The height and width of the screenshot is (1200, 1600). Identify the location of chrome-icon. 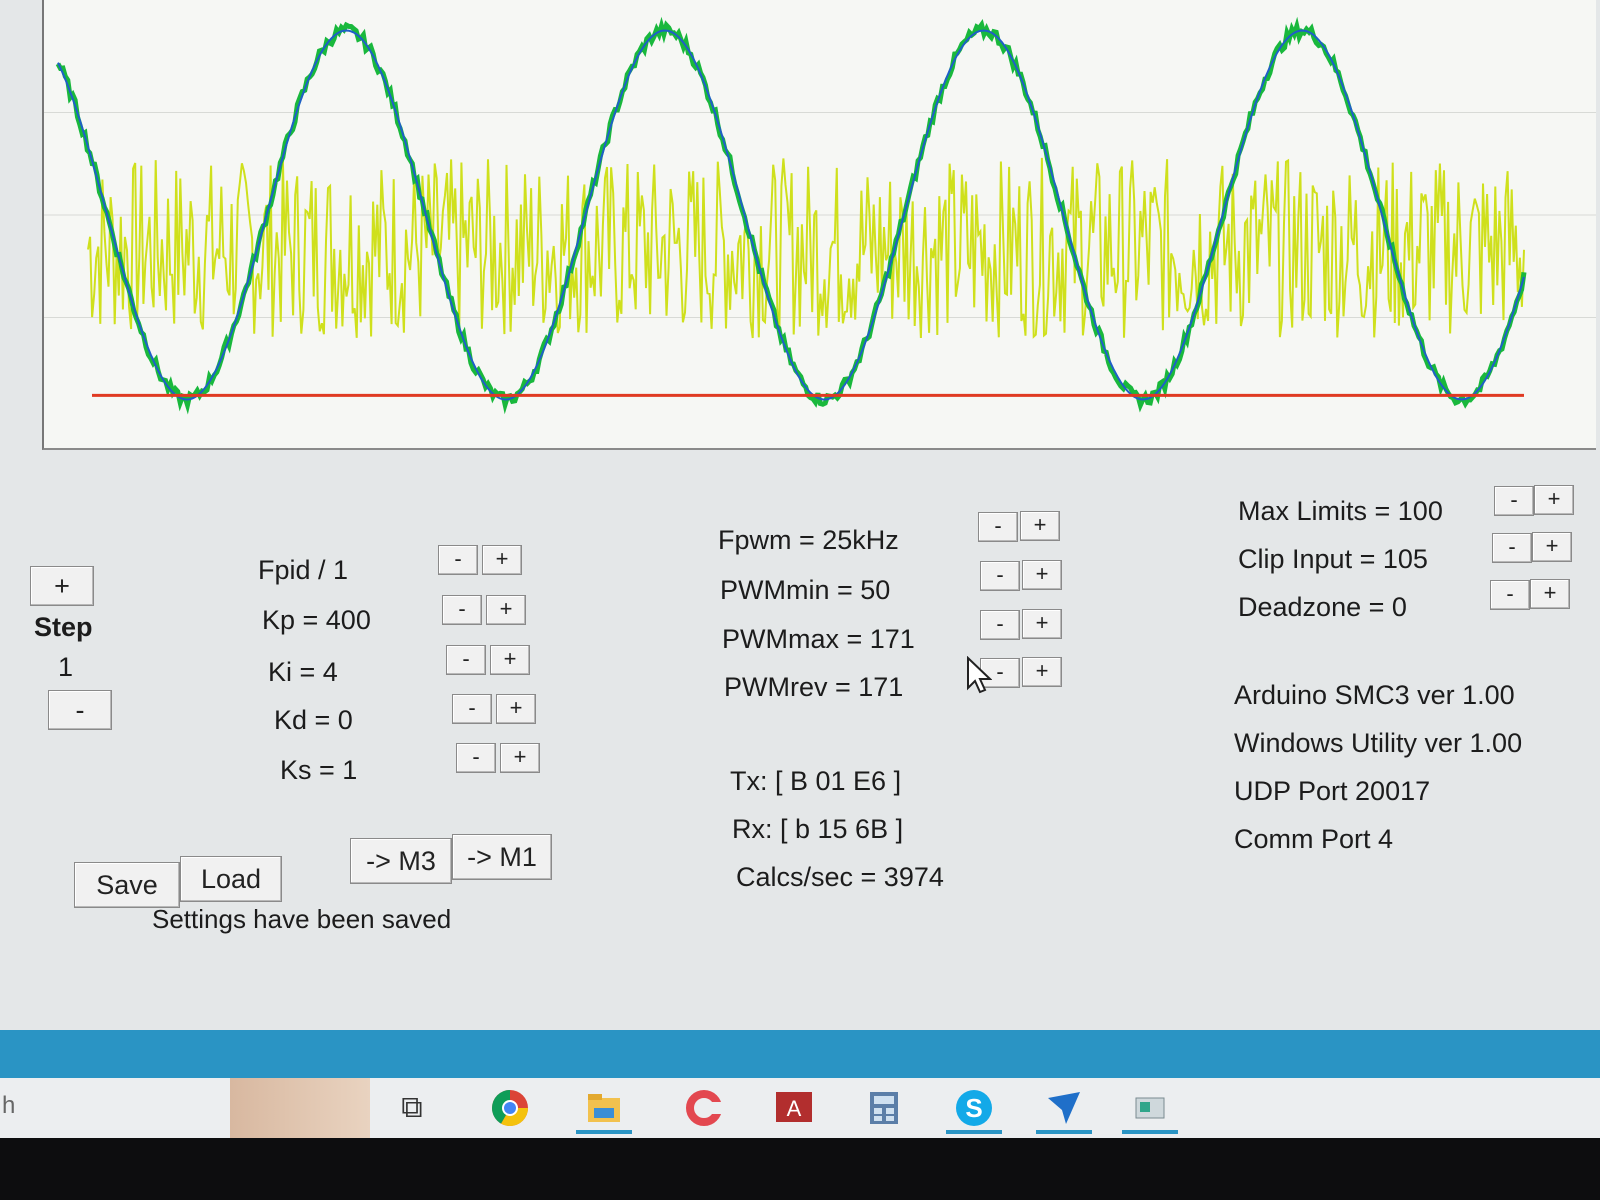
(510, 1108).